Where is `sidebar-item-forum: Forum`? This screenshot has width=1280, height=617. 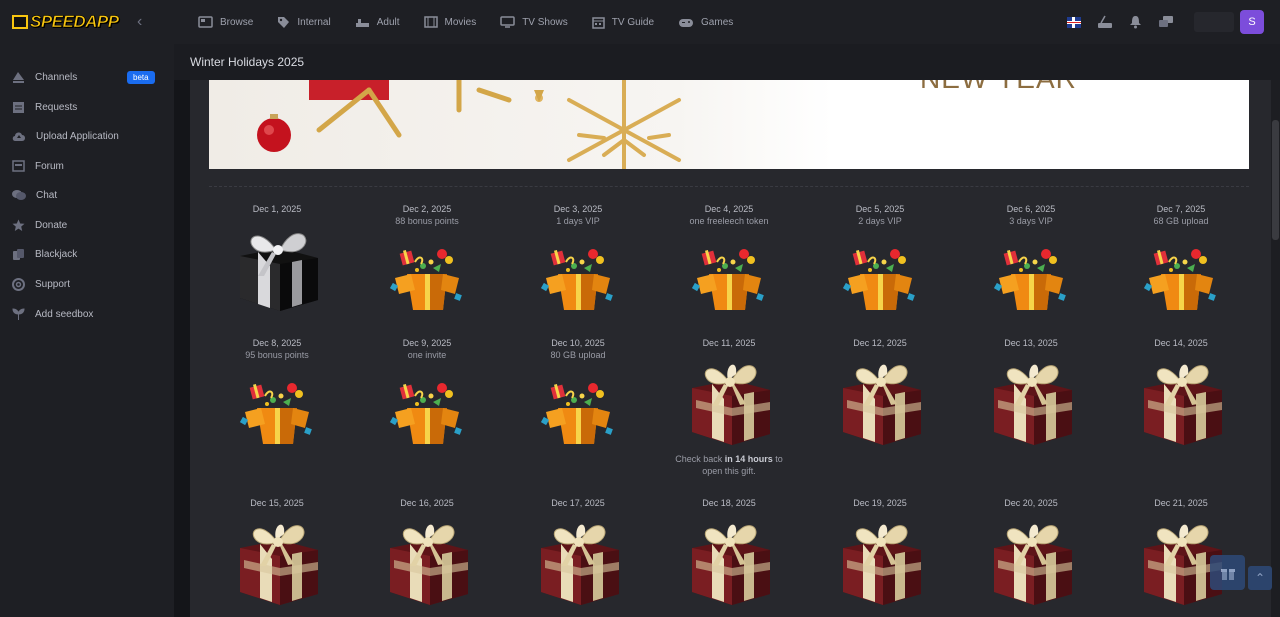 sidebar-item-forum: Forum is located at coordinates (38, 166).